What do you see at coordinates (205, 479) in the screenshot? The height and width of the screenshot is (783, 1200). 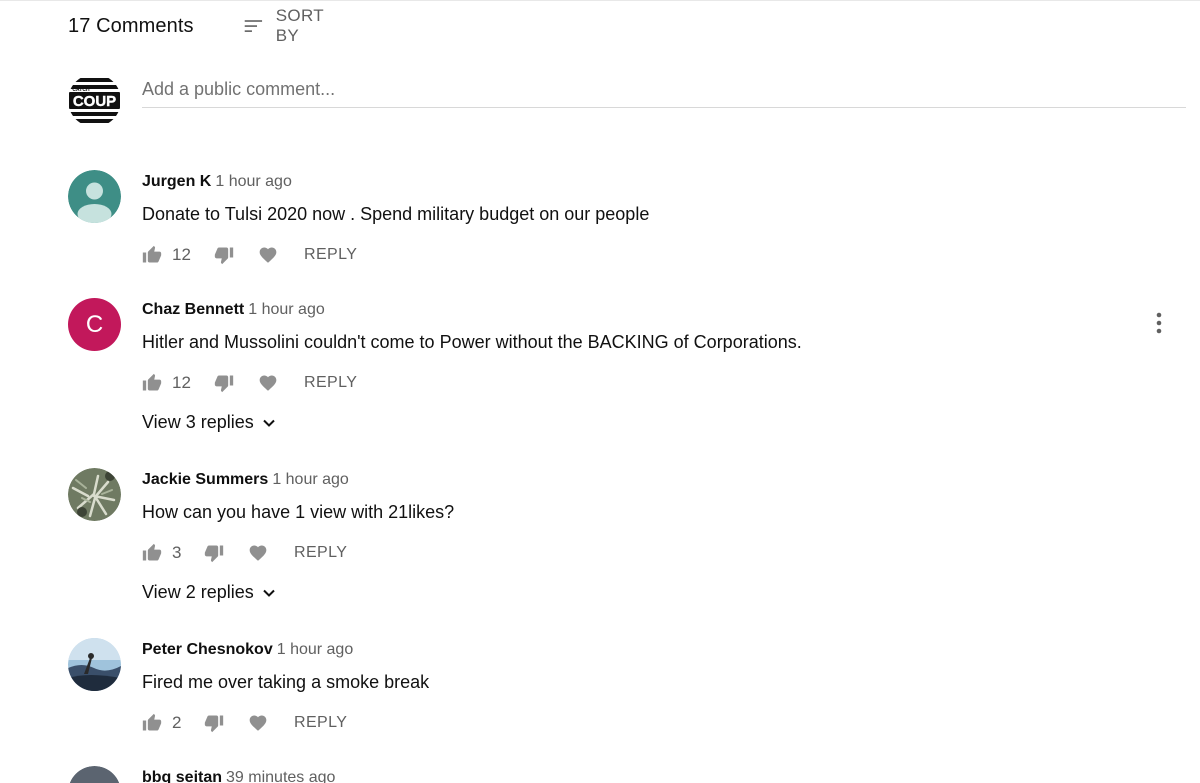 I see `comment-author: Jackie Summers` at bounding box center [205, 479].